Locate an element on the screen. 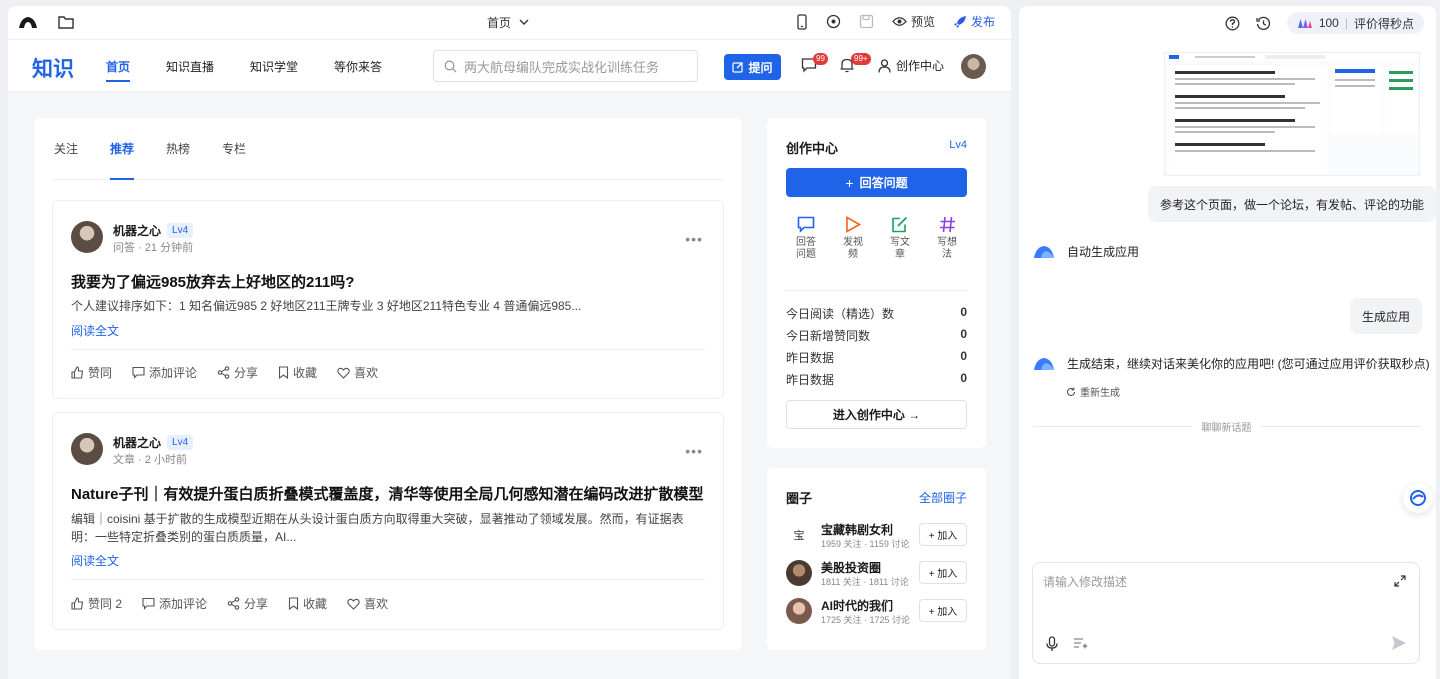 This screenshot has width=1440, height=679. refresh-icon is located at coordinates (1071, 391).